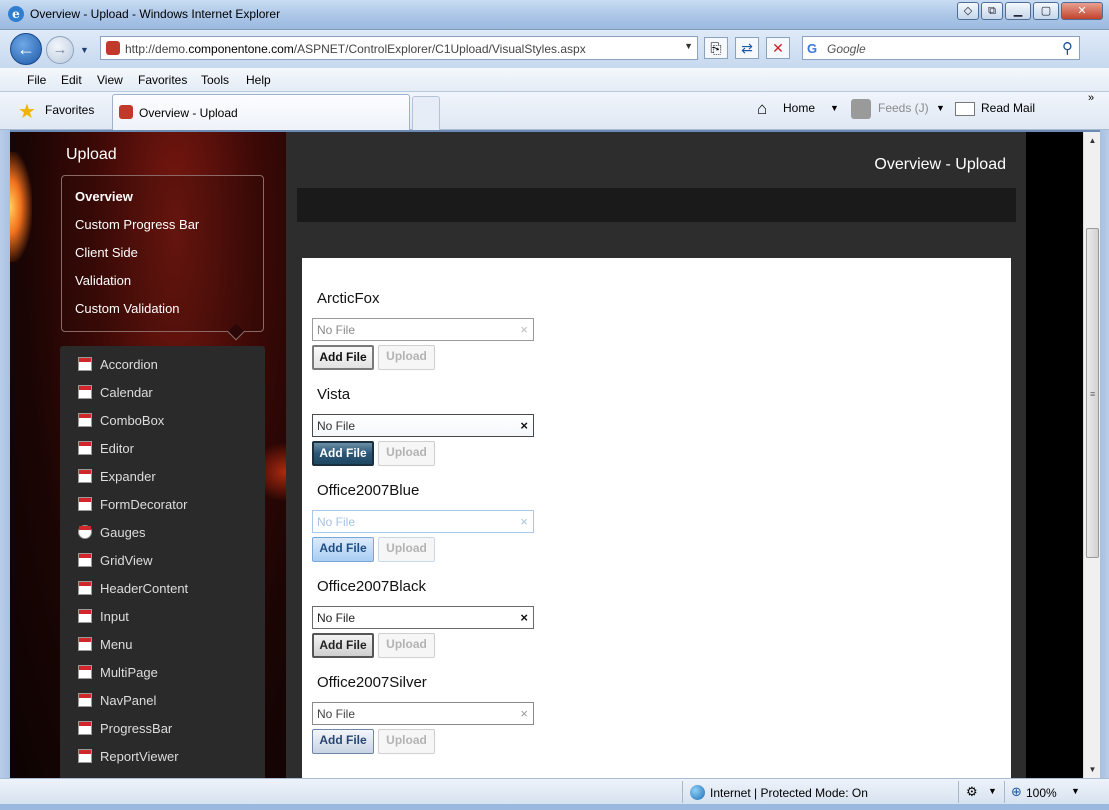 This screenshot has height=810, width=1109. Describe the element at coordinates (1016, 792) in the screenshot. I see `zoom-icon: ⊕` at that location.